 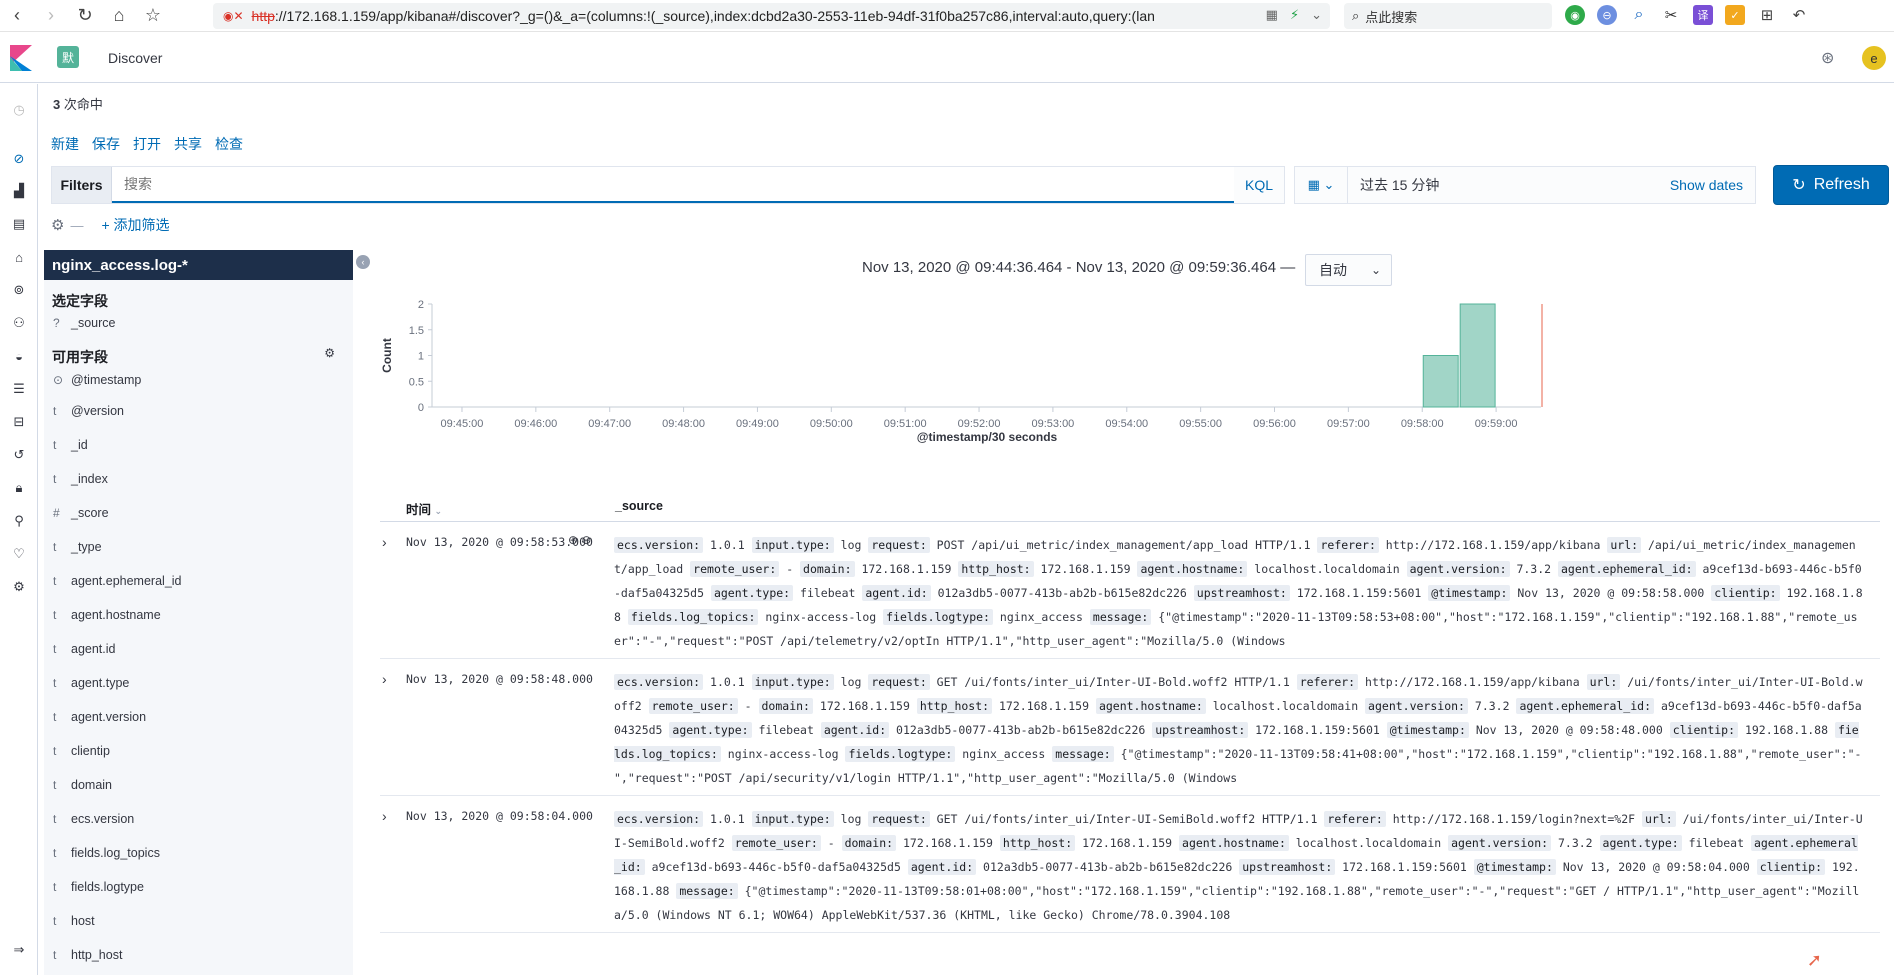 What do you see at coordinates (198, 785) in the screenshot?
I see `field-item: t domain` at bounding box center [198, 785].